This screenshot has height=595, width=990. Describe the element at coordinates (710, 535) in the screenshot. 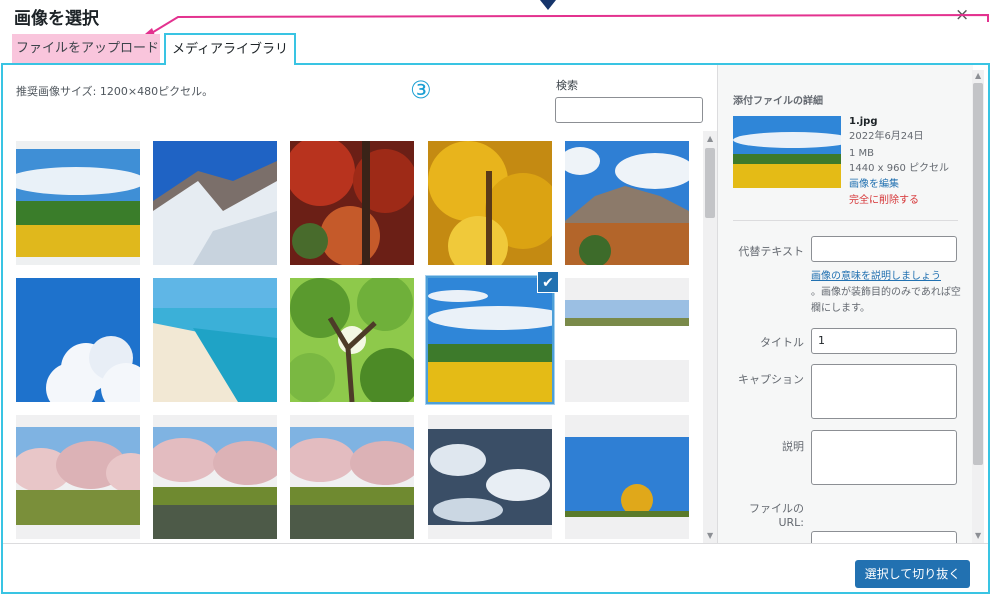

I see `scroll-down-arrow-icon: ▼` at that location.